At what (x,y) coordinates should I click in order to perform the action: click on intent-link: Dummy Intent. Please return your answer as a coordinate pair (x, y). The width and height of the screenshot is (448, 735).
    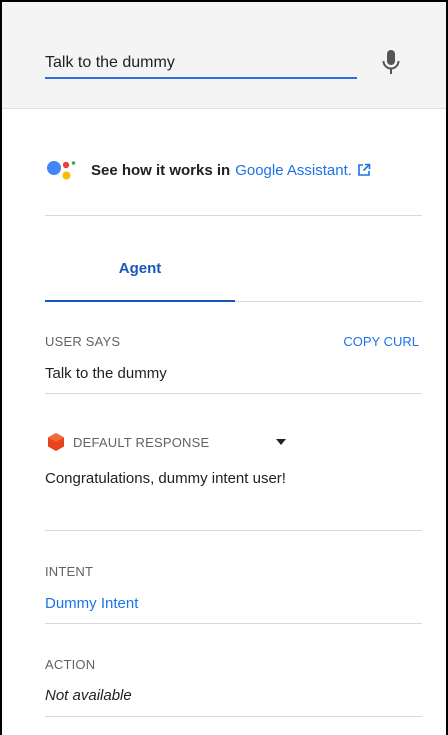
    Looking at the image, I should click on (91, 603).